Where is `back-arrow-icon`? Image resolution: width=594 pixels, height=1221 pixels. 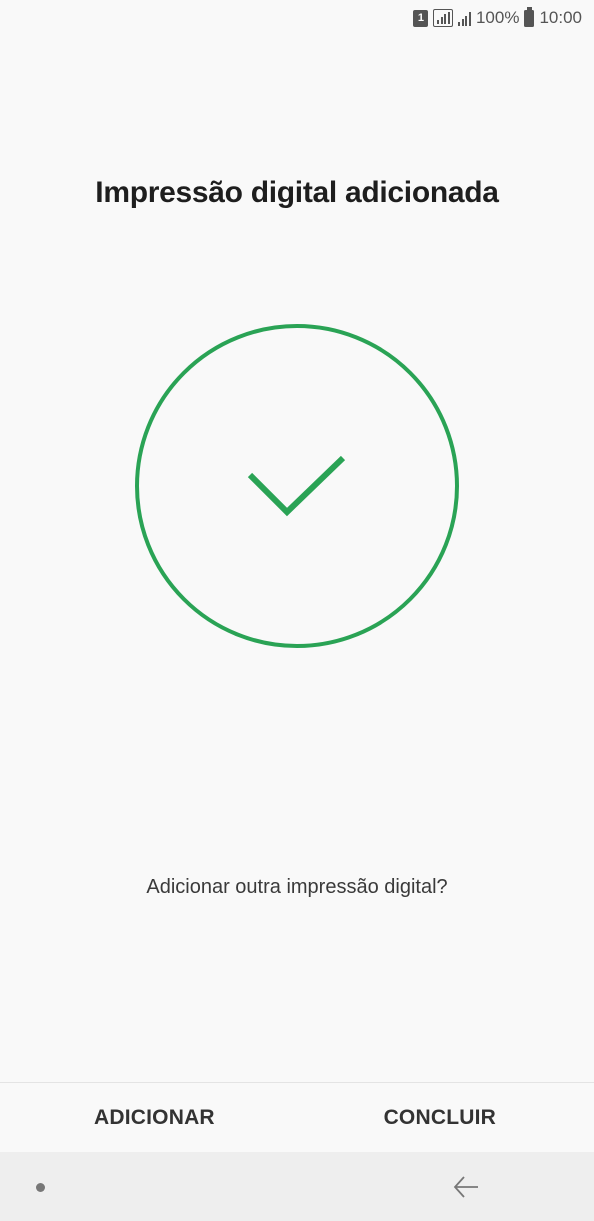
back-arrow-icon is located at coordinates (466, 1187).